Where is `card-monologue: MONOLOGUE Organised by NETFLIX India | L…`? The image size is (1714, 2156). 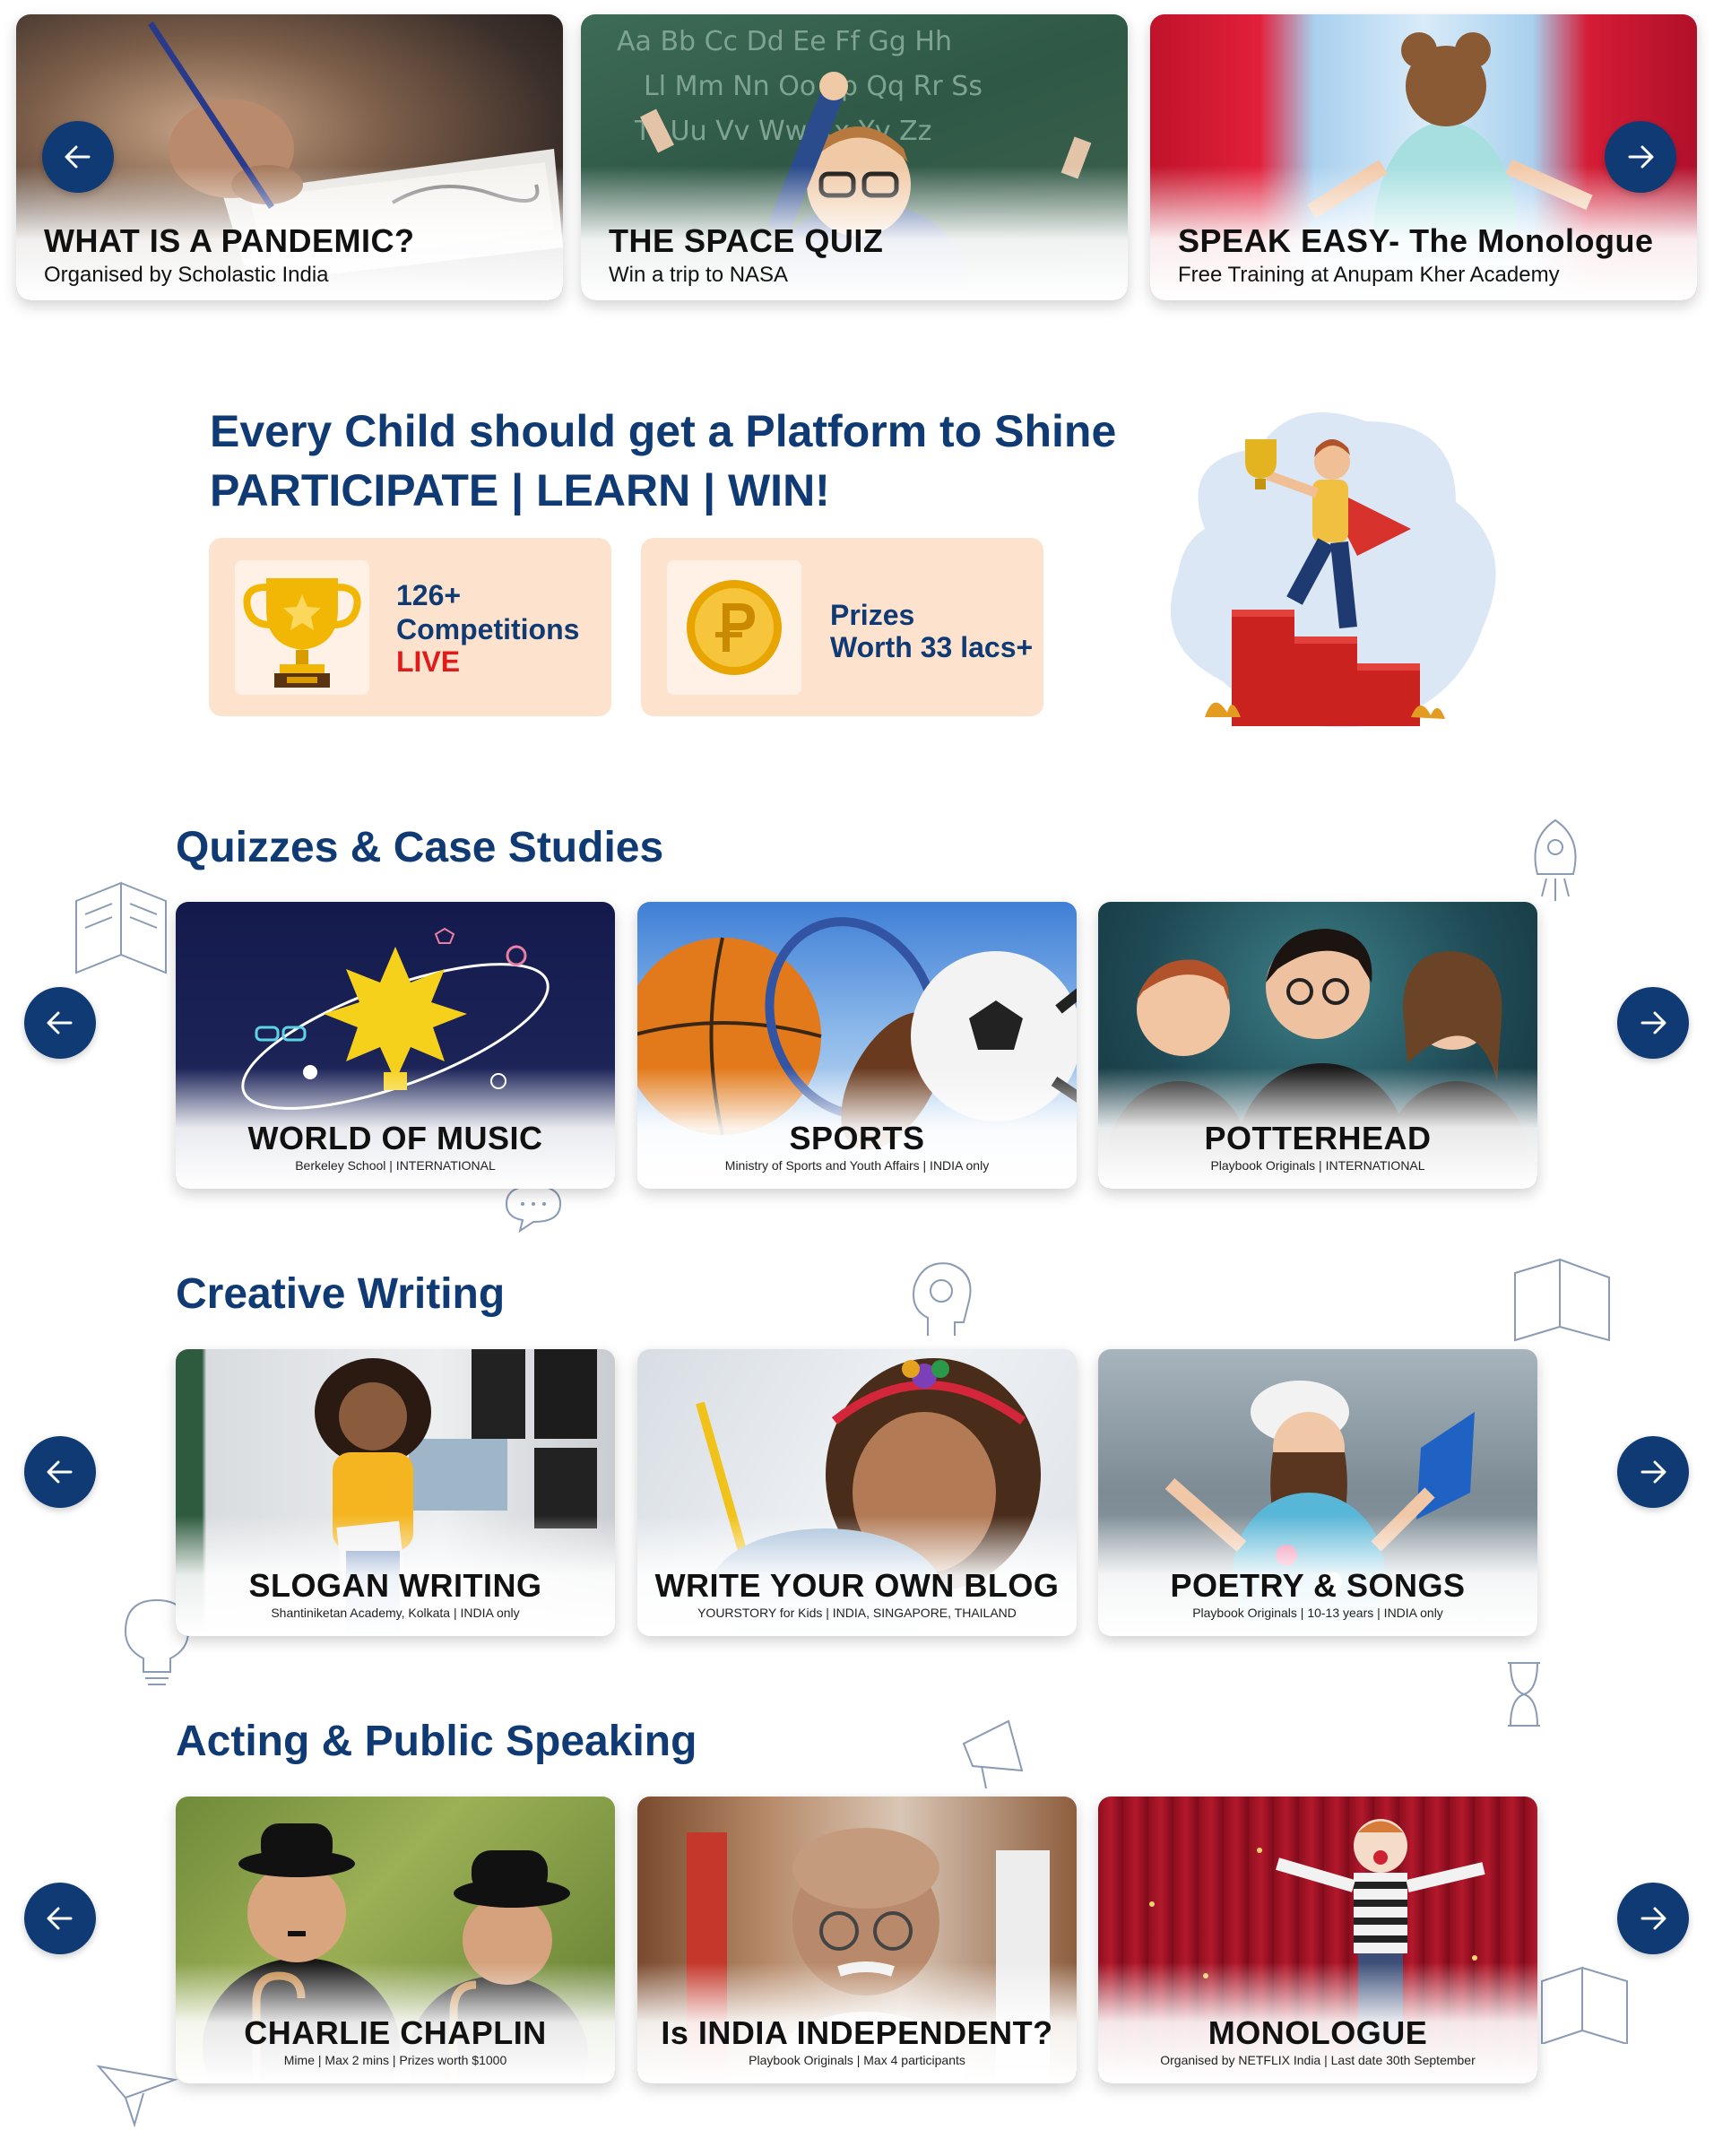
card-monologue: MONOLOGUE Organised by NETFLIX India | L… is located at coordinates (1318, 1940).